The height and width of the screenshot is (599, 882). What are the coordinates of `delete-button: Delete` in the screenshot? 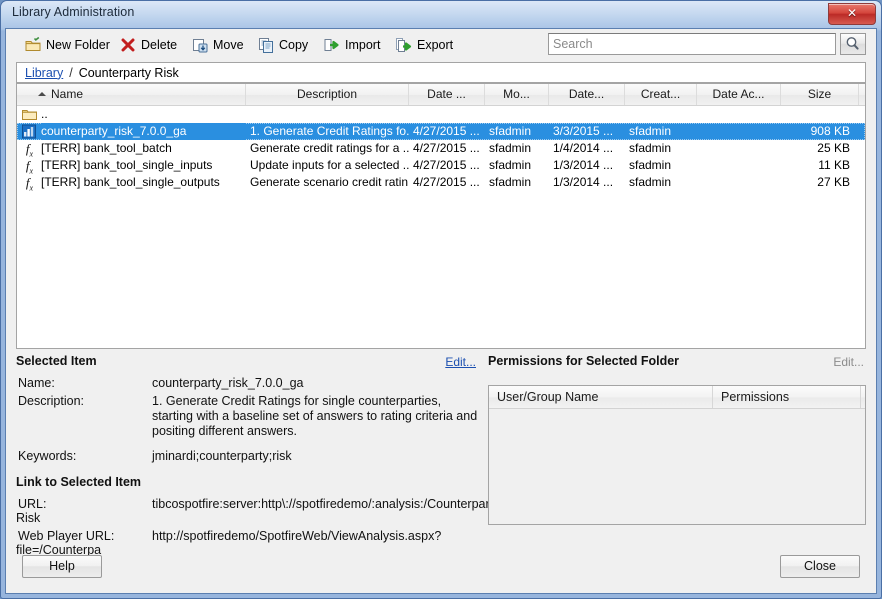 It's located at (148, 45).